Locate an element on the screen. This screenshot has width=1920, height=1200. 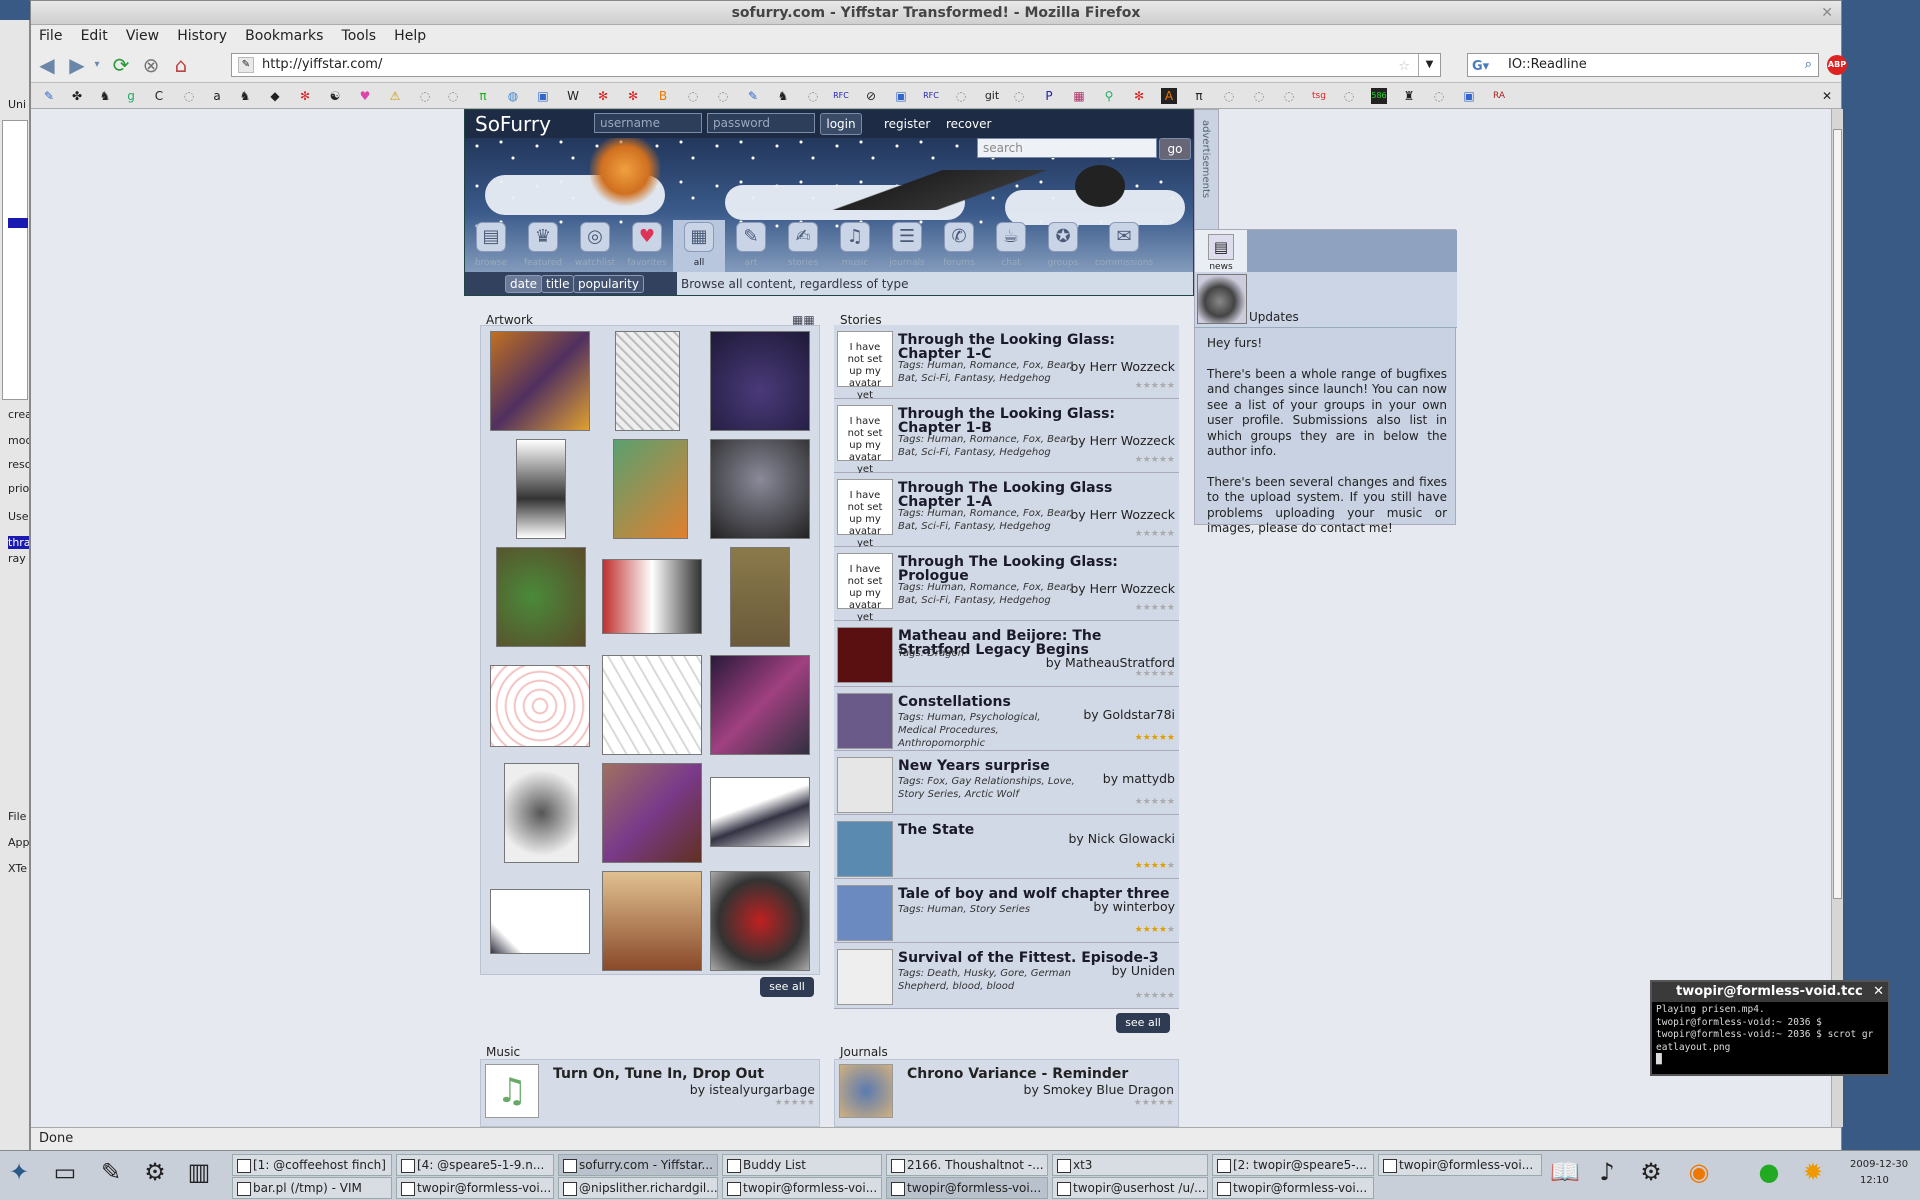
bookmark-p-icon: P is located at coordinates (1049, 96).